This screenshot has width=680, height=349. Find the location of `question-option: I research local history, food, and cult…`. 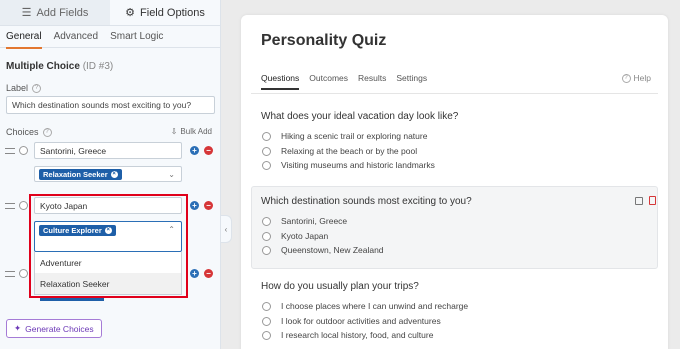

question-option: I research local history, food, and cult… is located at coordinates (347, 335).